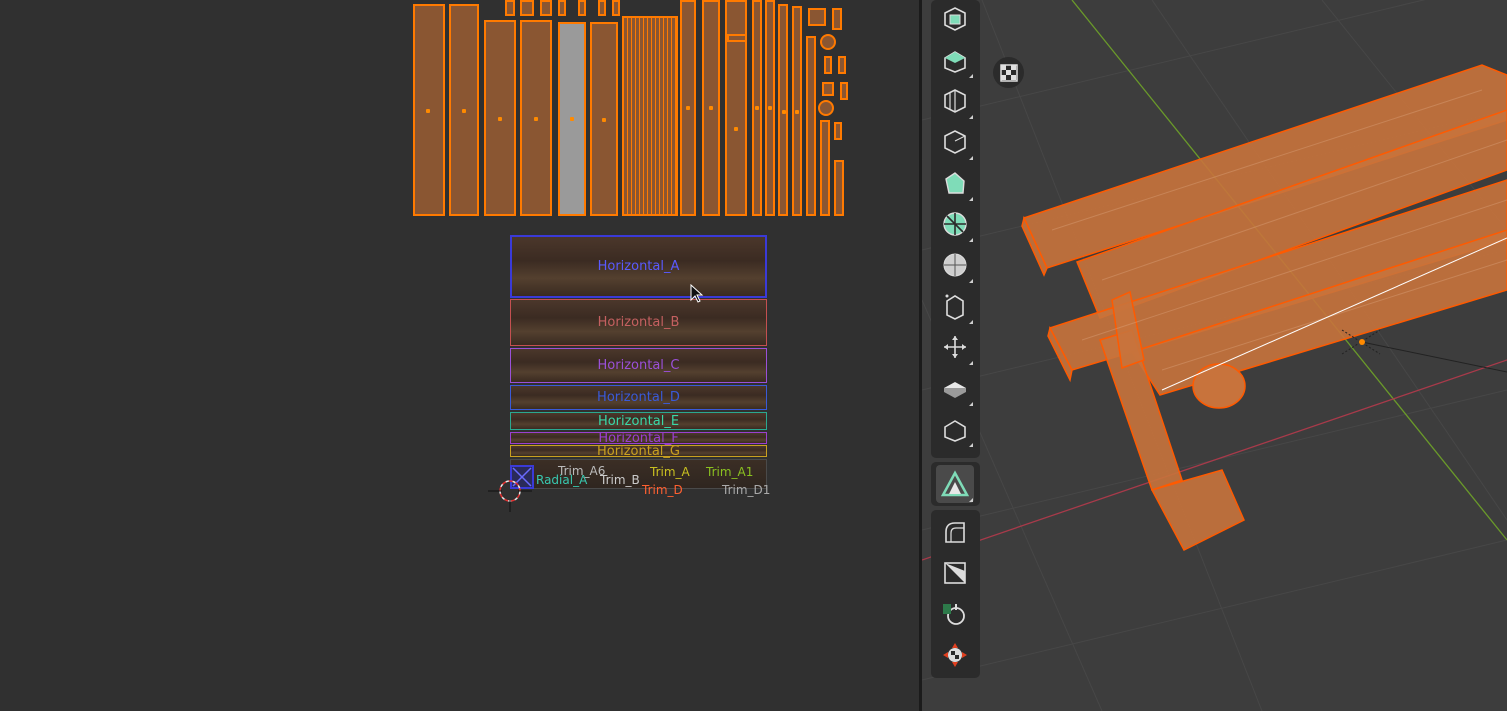 Image resolution: width=1507 pixels, height=711 pixels. I want to click on curve-tool, so click(955, 532).